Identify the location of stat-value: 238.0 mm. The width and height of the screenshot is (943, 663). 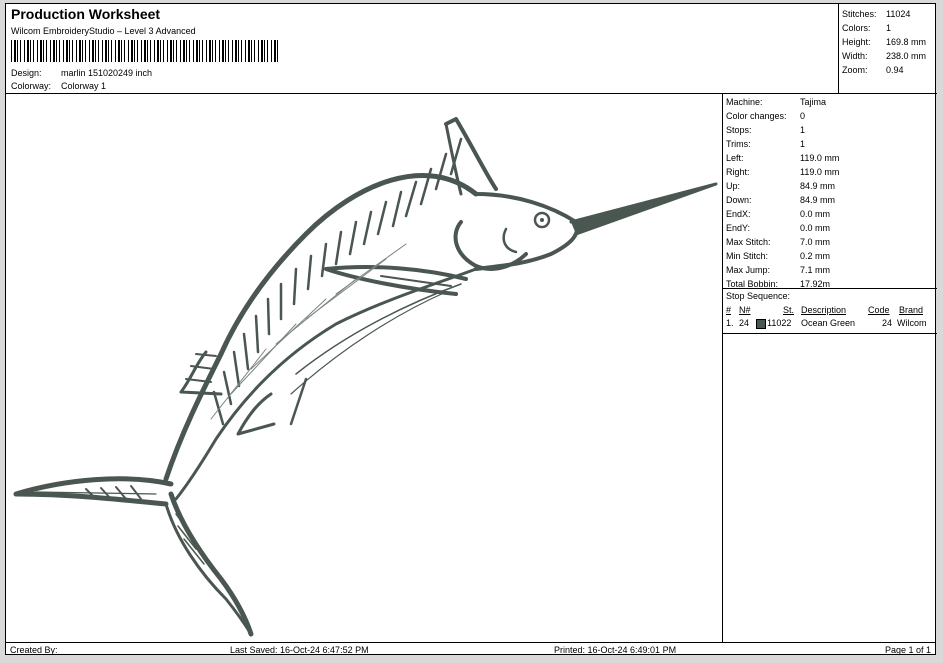
(906, 56).